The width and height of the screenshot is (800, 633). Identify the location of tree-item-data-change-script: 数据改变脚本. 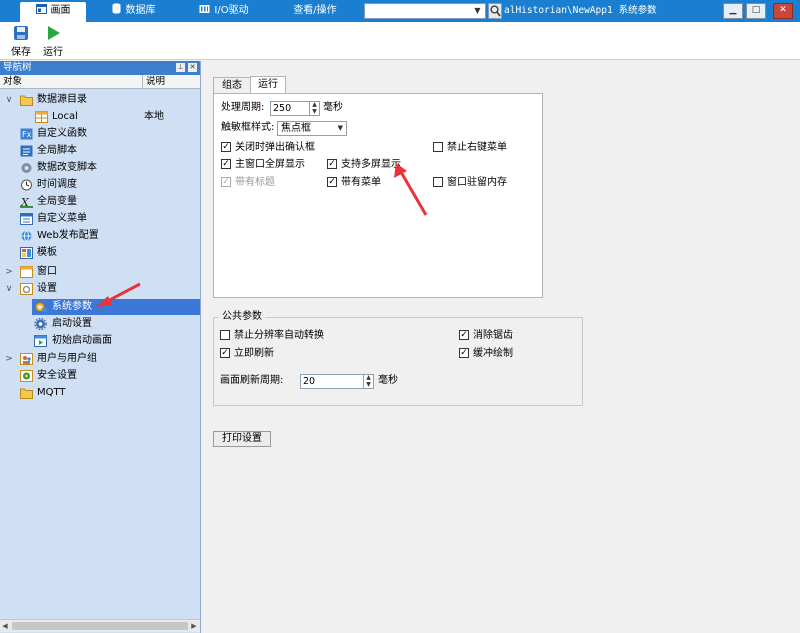
(99, 168).